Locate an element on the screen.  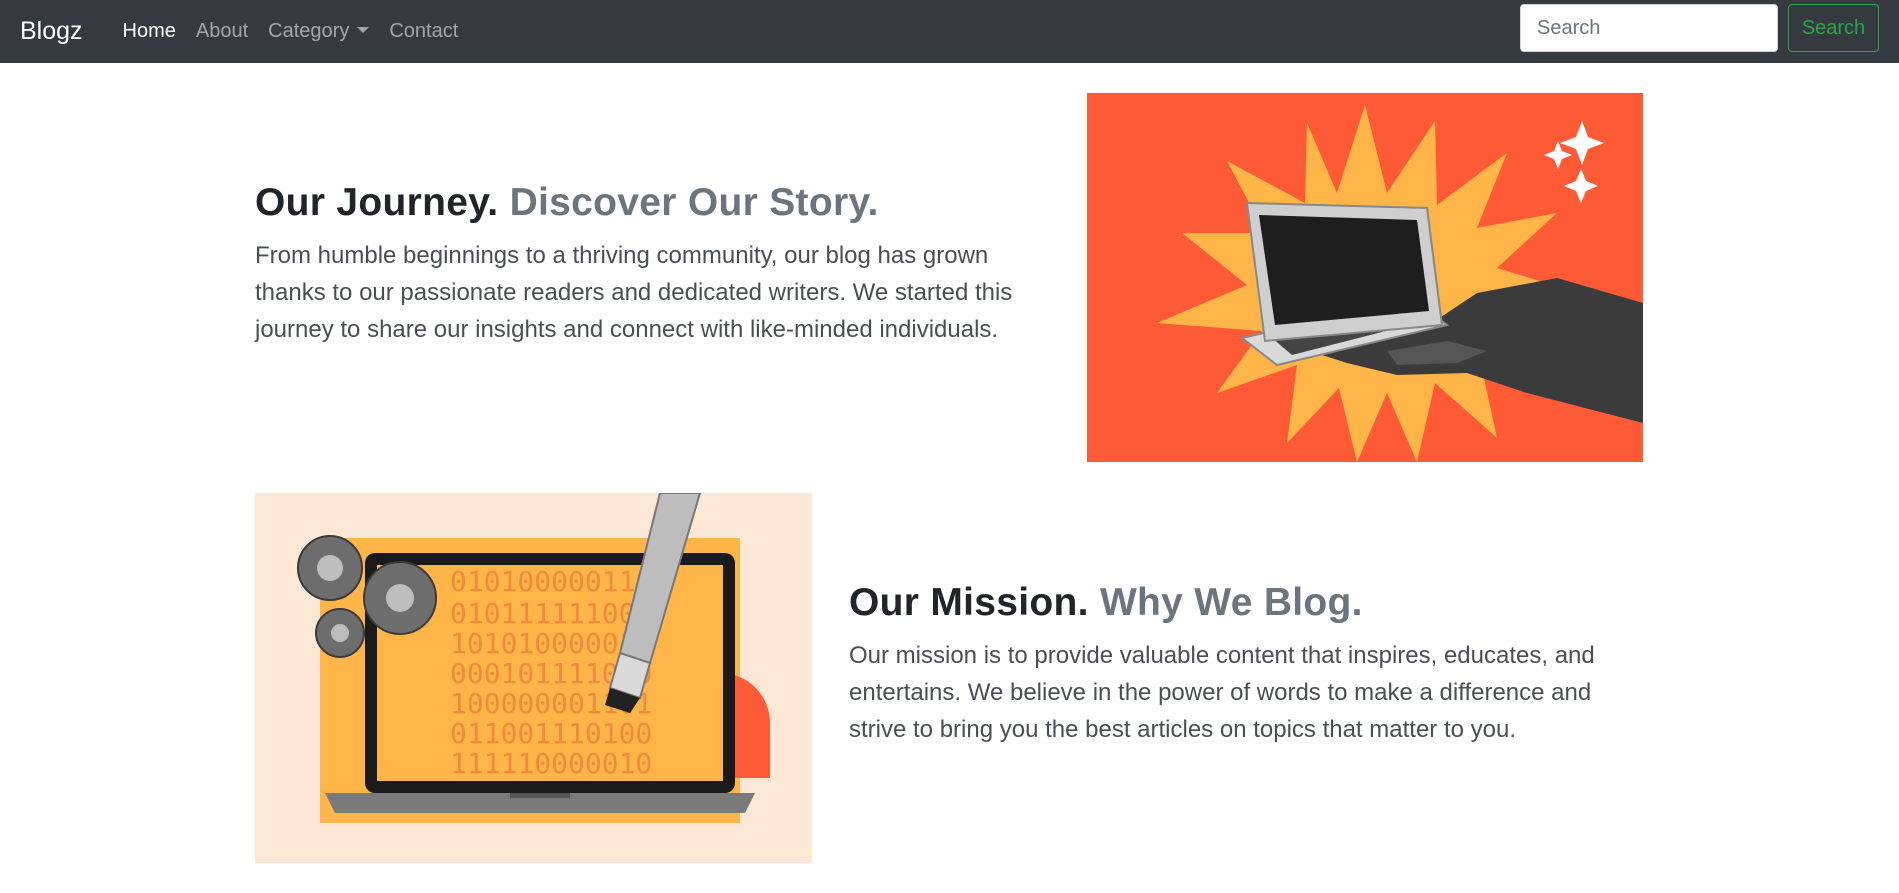
nav-category-dropdown: Category is located at coordinates (318, 31).